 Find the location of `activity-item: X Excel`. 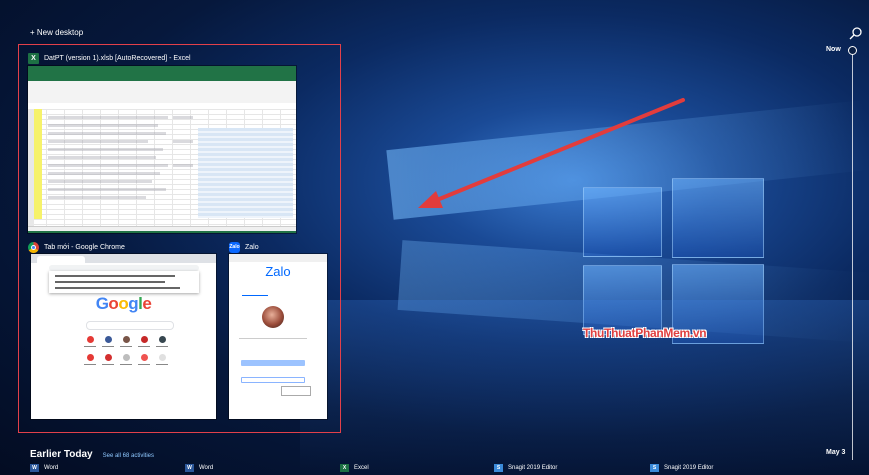

activity-item: X Excel is located at coordinates (354, 468).